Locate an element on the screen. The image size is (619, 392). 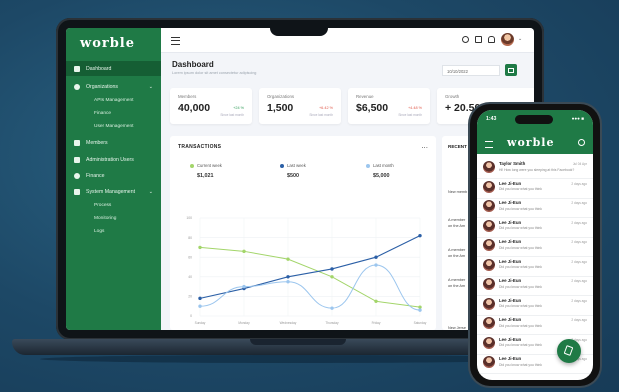
sidebar-item-finance: Finance is located at coordinates (113, 175).